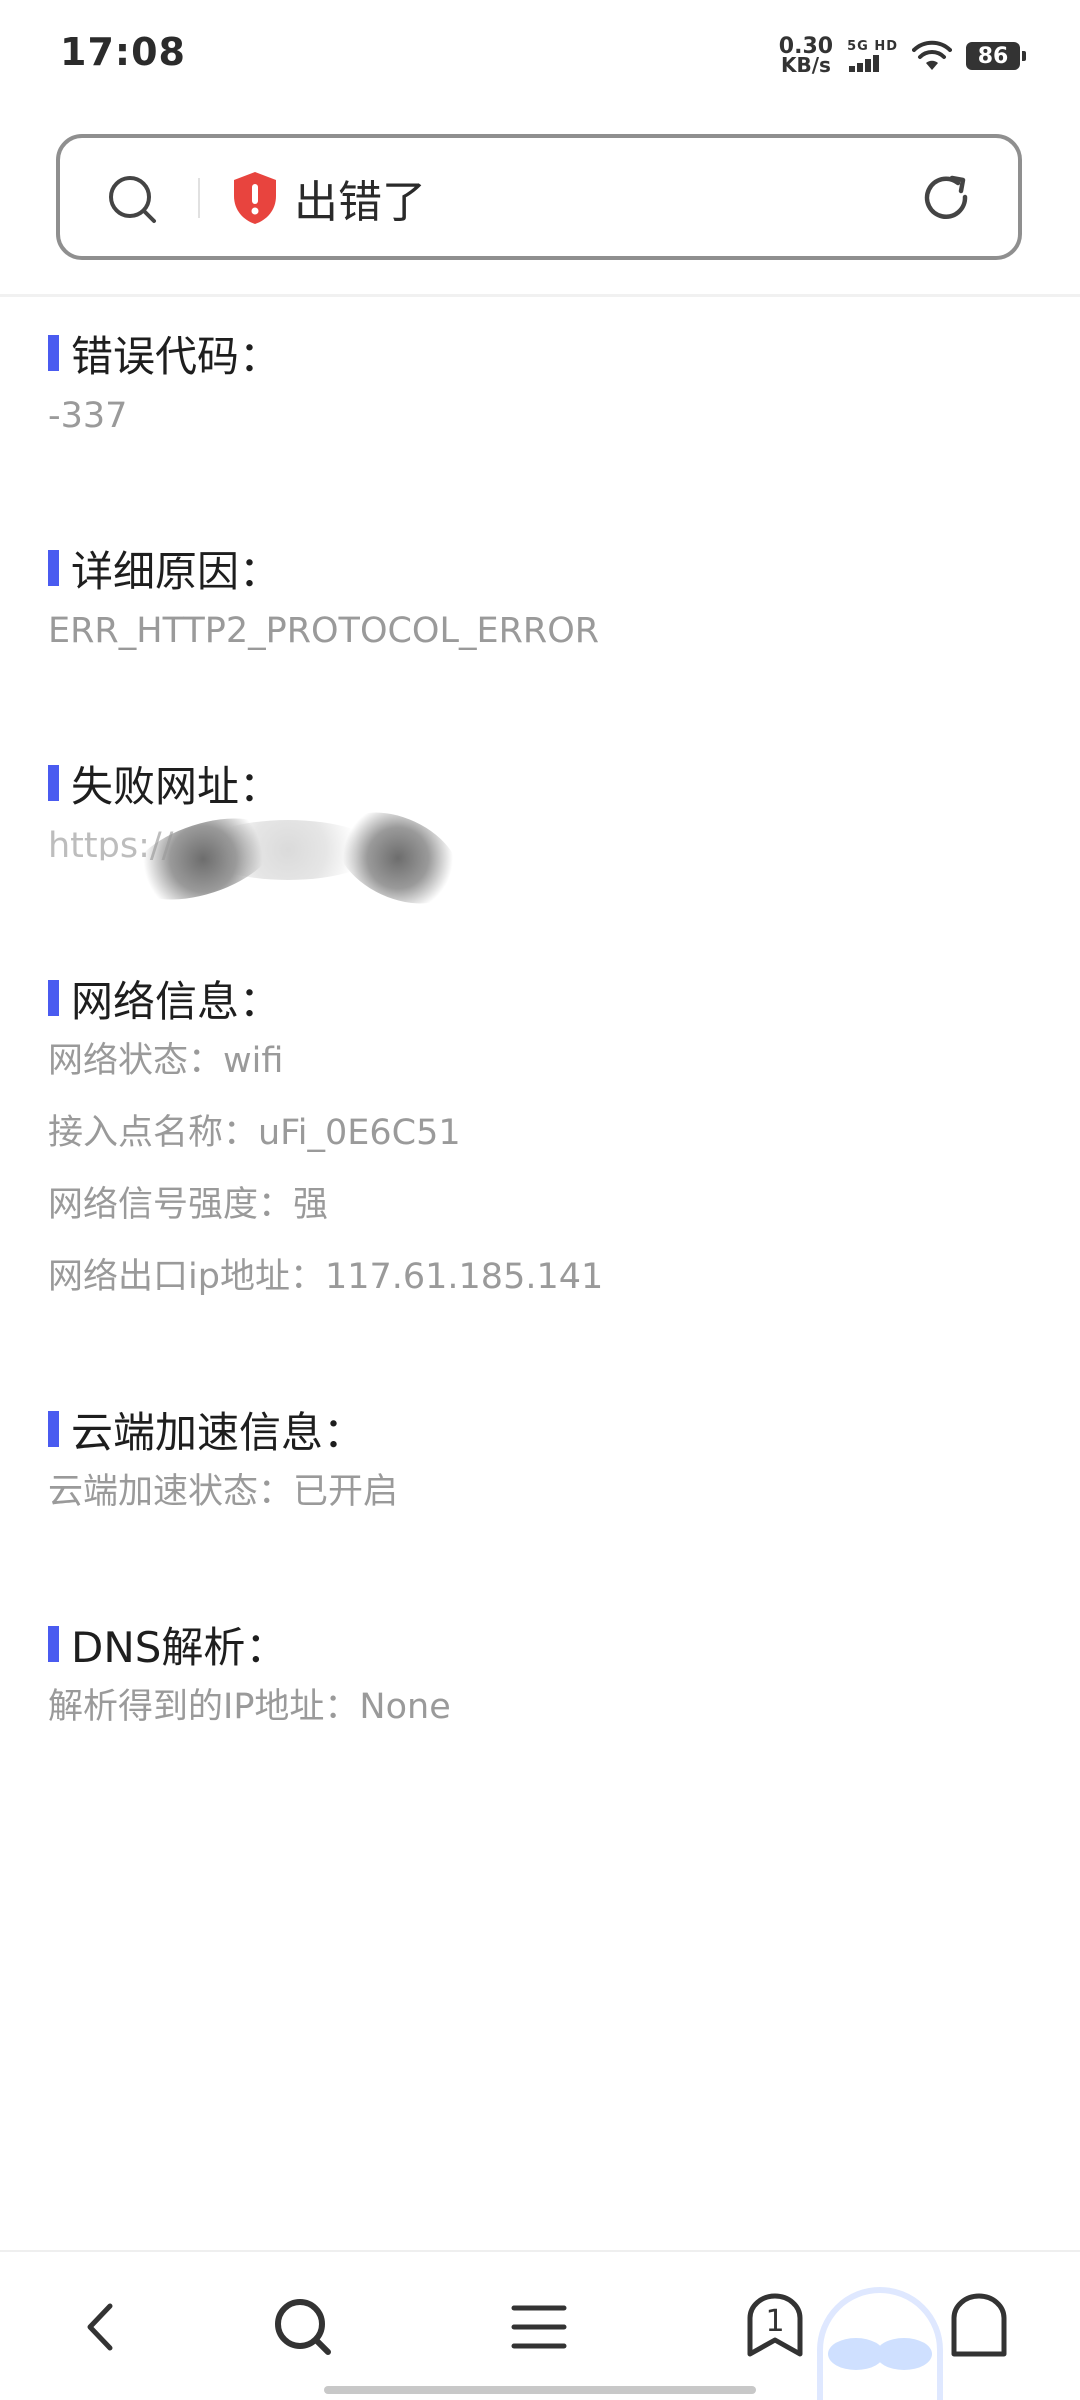 Image resolution: width=1080 pixels, height=2400 pixels. Describe the element at coordinates (223, 1465) in the screenshot. I see `section-cloud-accel: 云端加速信息： 云端加速状态：已开启` at that location.